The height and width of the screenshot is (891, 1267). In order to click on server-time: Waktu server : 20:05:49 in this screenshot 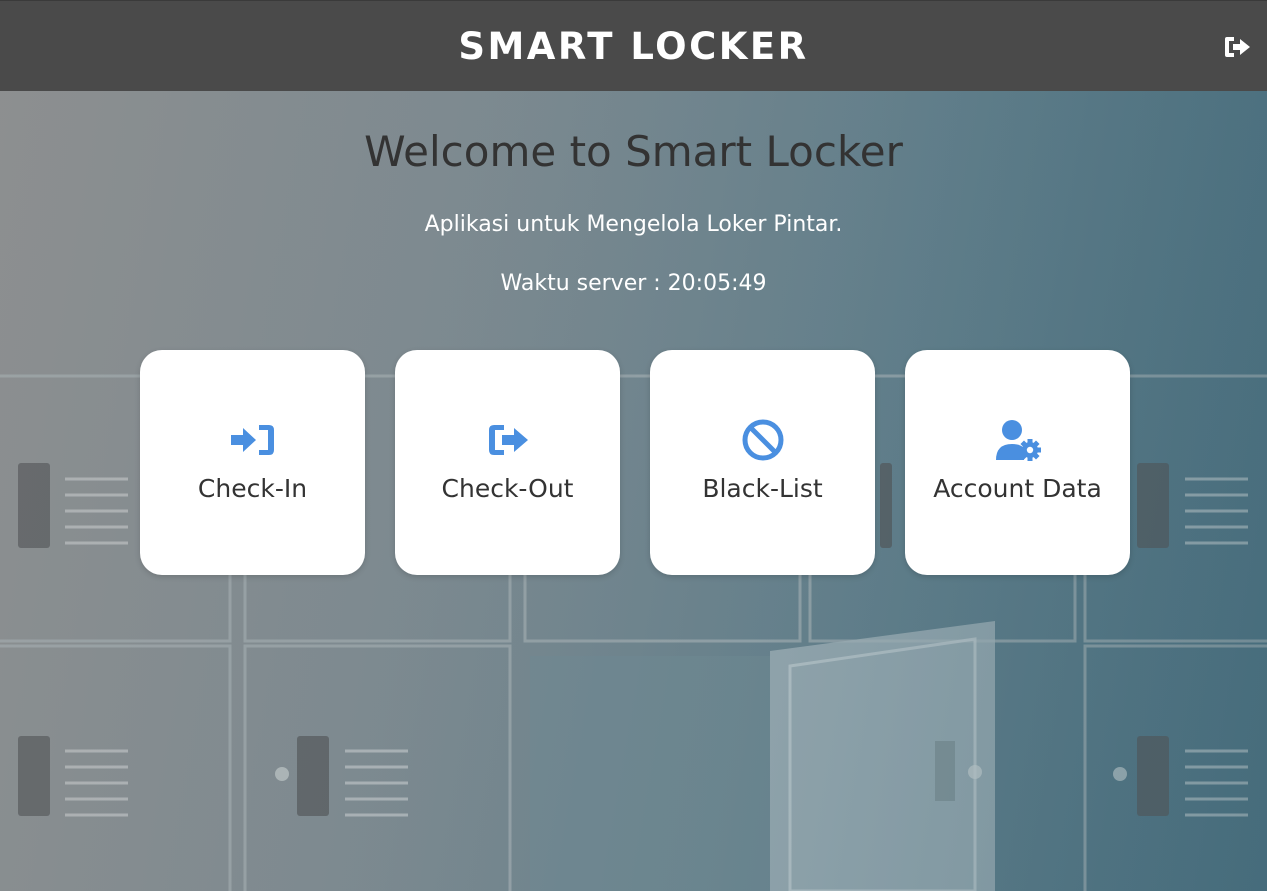, I will do `click(633, 283)`.